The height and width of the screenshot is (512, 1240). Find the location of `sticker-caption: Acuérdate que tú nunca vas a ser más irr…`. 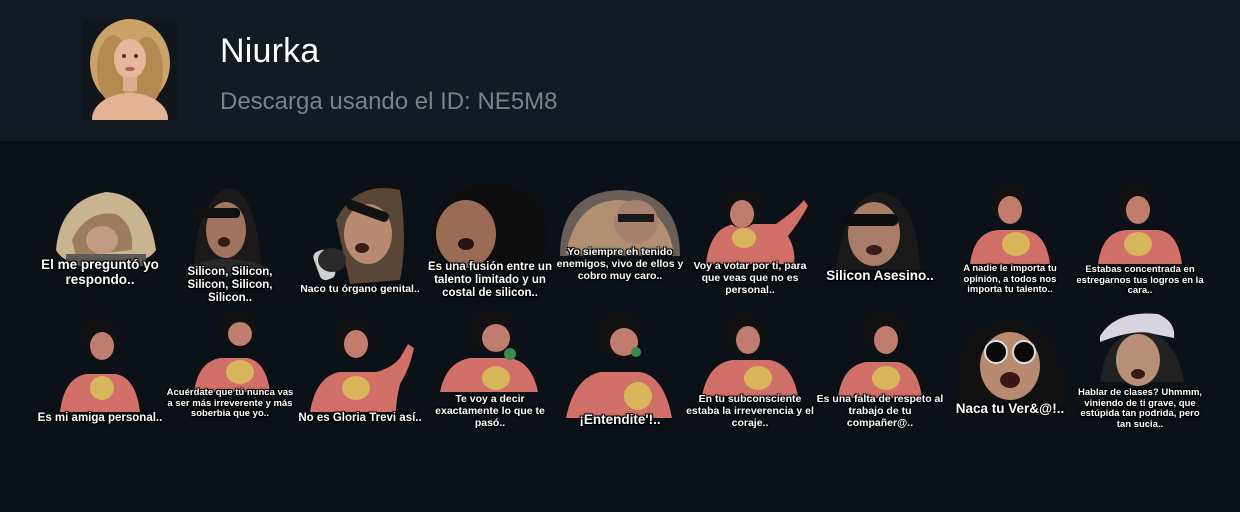

sticker-caption: Acuérdate que tú nunca vas a ser más irr… is located at coordinates (230, 403).